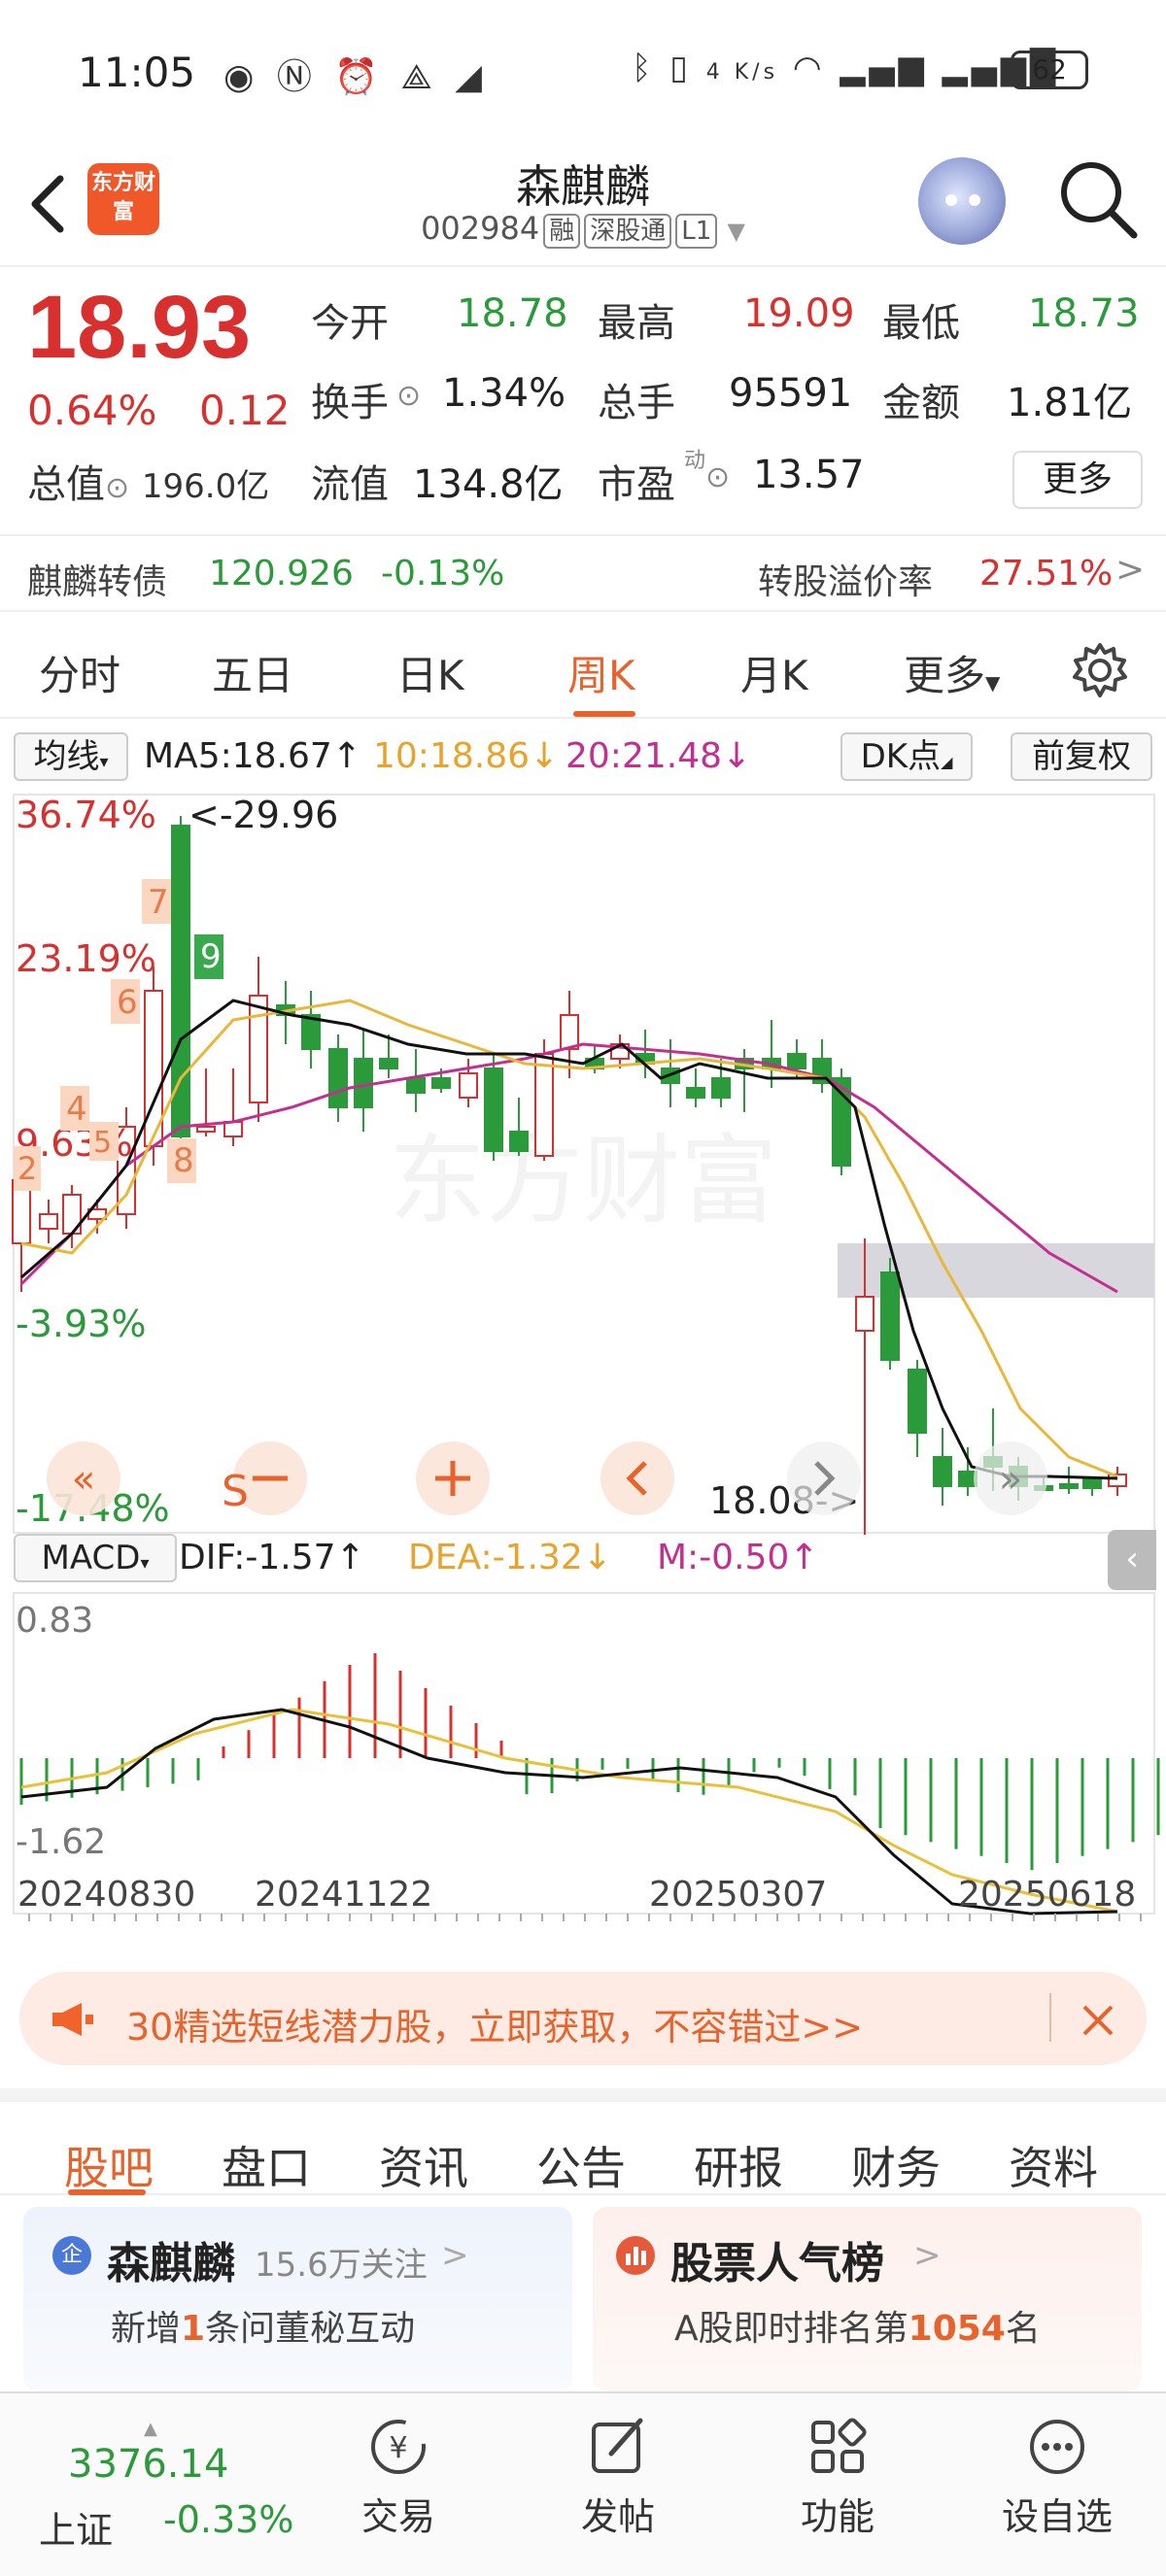 The image size is (1166, 2576). What do you see at coordinates (1100, 672) in the screenshot?
I see `settings-button` at bounding box center [1100, 672].